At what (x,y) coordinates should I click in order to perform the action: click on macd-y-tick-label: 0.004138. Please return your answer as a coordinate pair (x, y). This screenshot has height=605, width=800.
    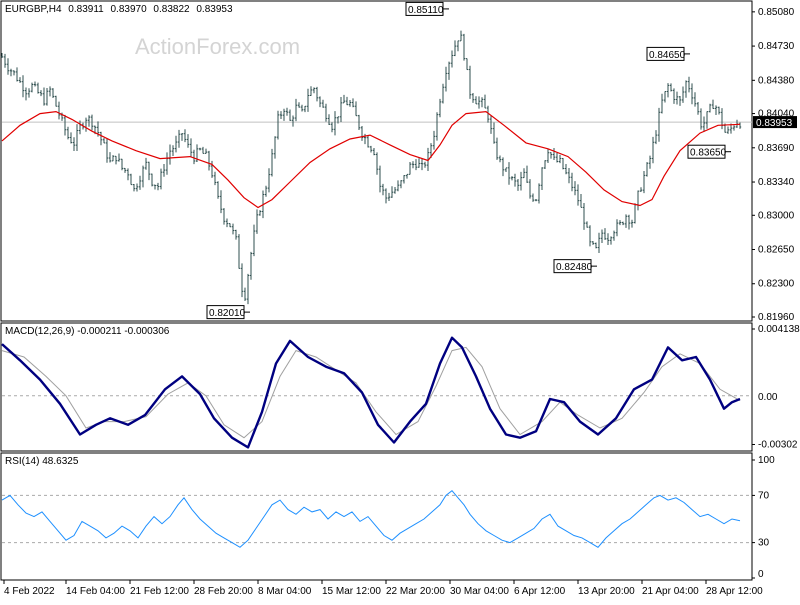
    Looking at the image, I should click on (779, 329).